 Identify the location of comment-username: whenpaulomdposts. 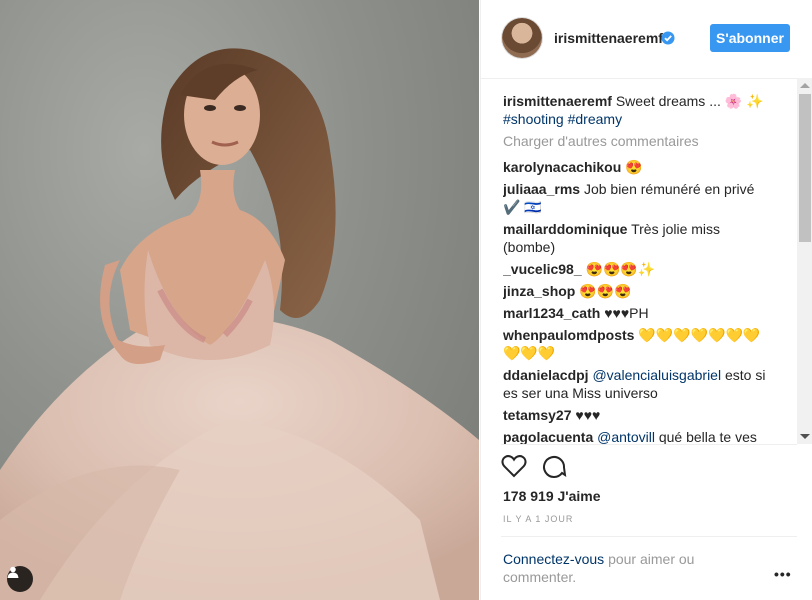
(568, 335).